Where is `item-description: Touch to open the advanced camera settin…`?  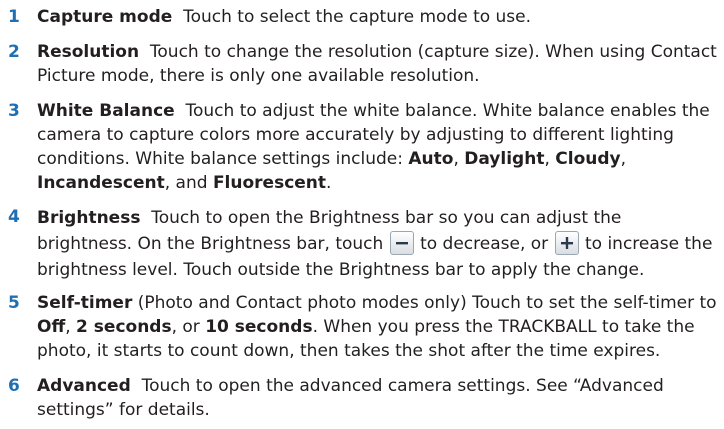 item-description: Touch to open the advanced camera settin… is located at coordinates (350, 398).